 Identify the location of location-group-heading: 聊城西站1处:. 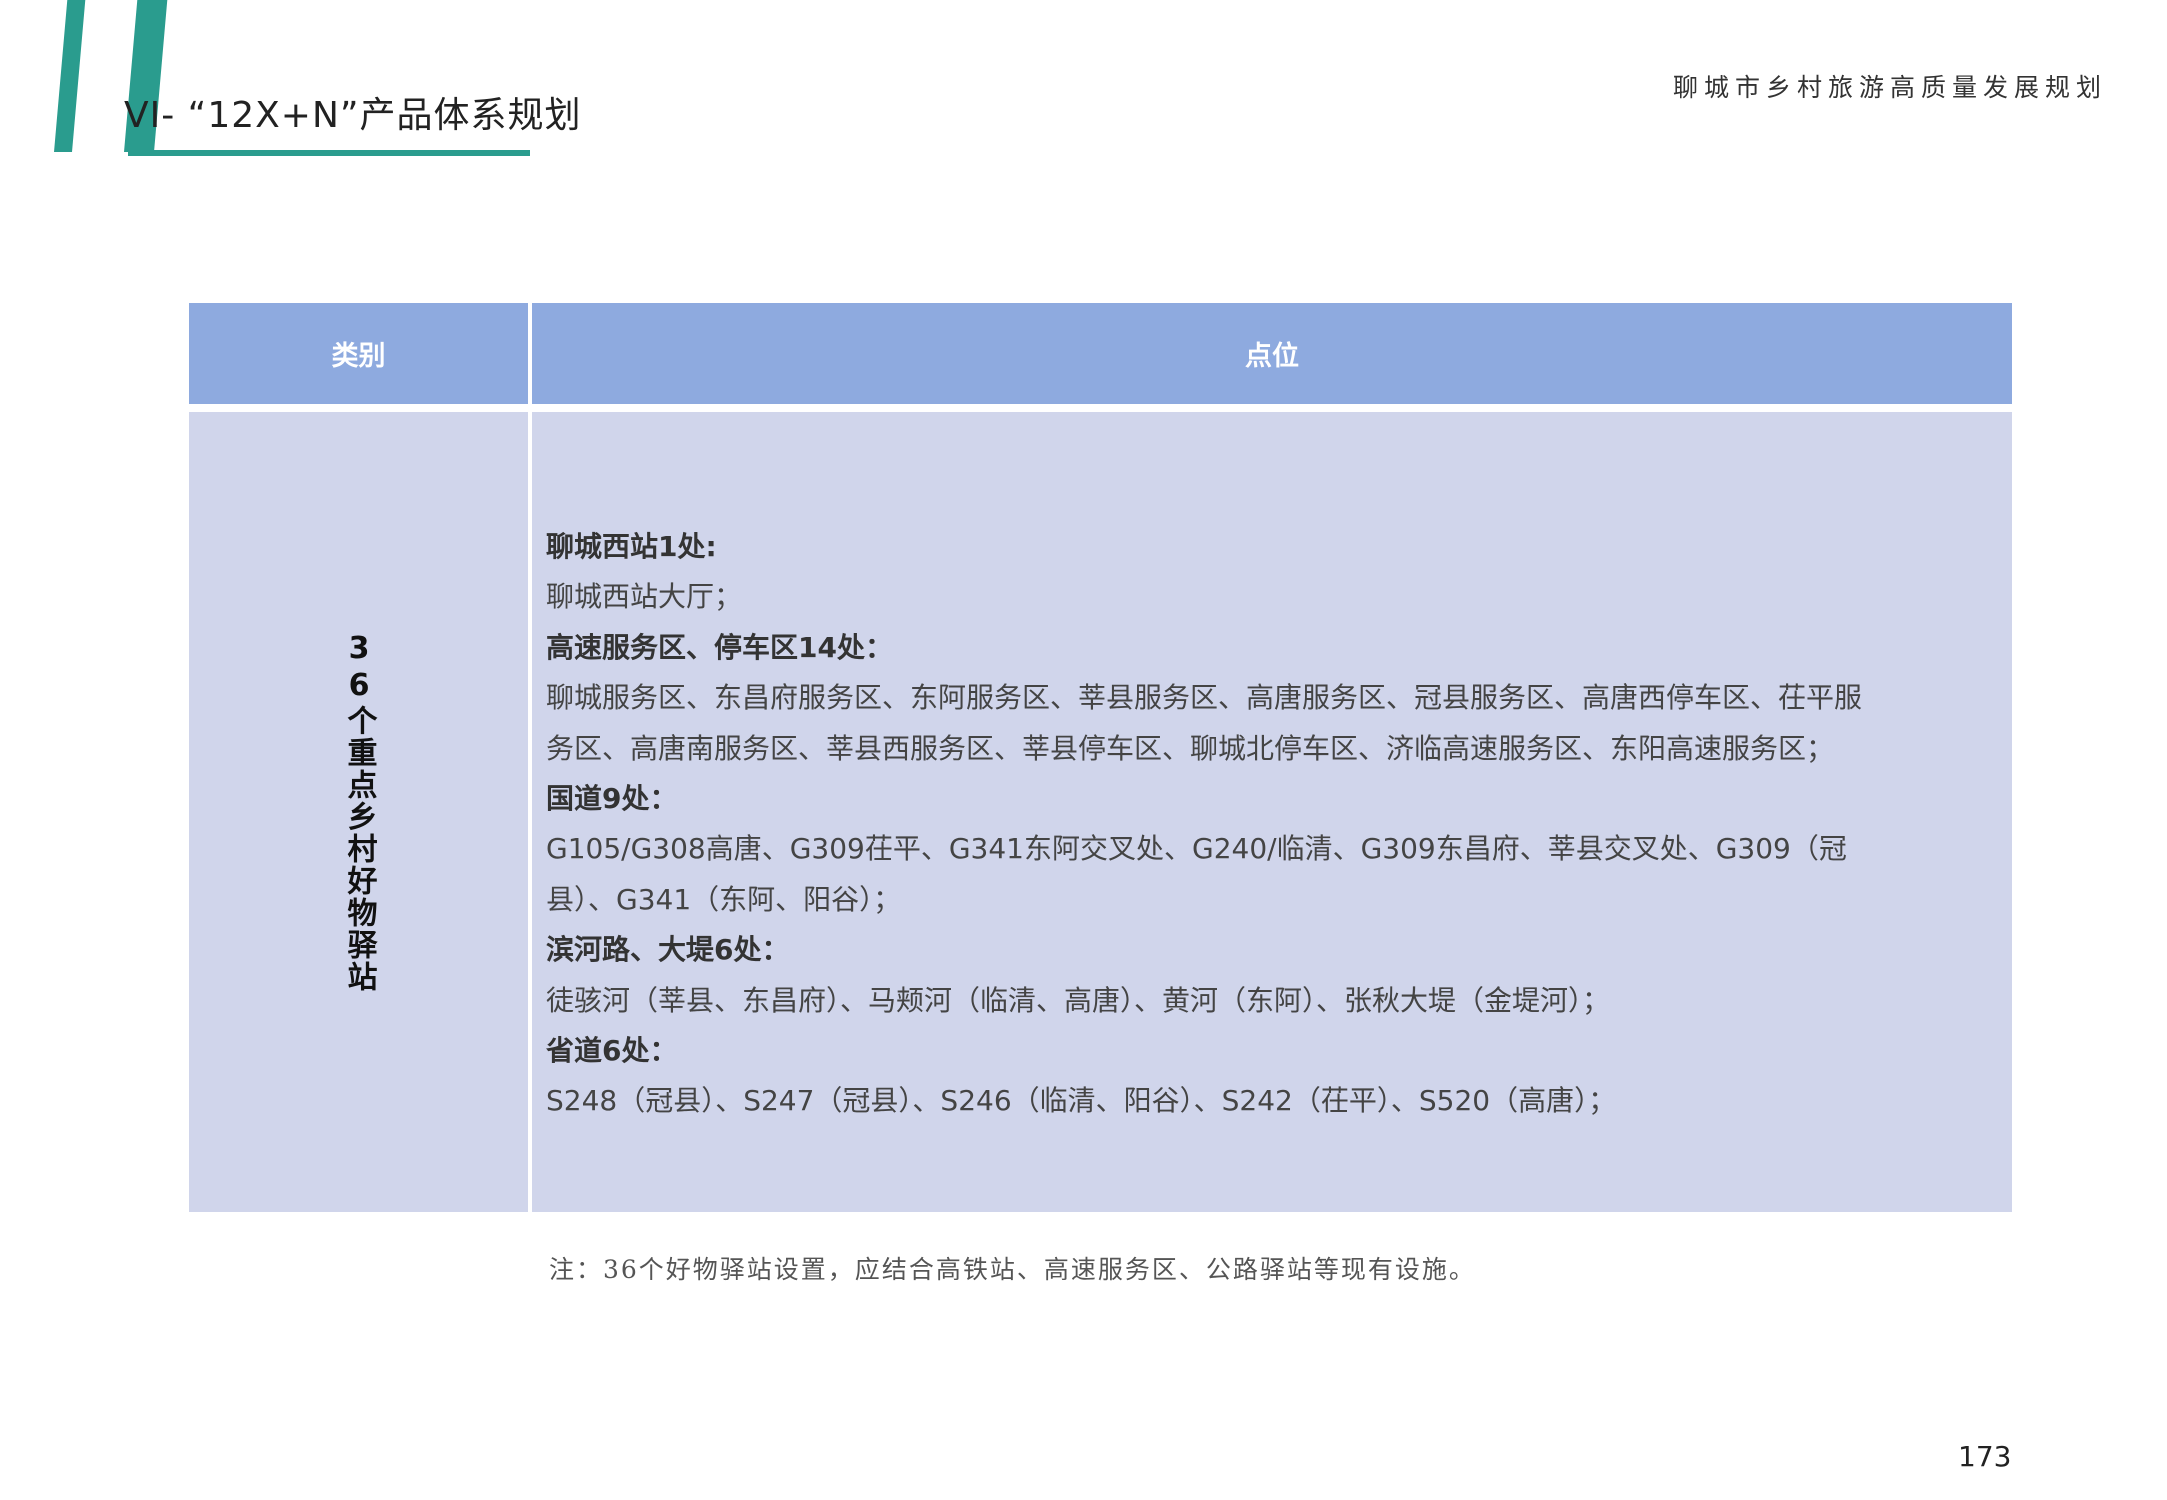
(631, 546).